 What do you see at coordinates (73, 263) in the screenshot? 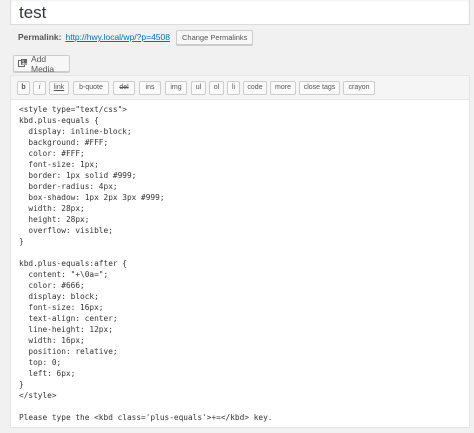
I see `content-line: kbd.plus-equals:after {` at bounding box center [73, 263].